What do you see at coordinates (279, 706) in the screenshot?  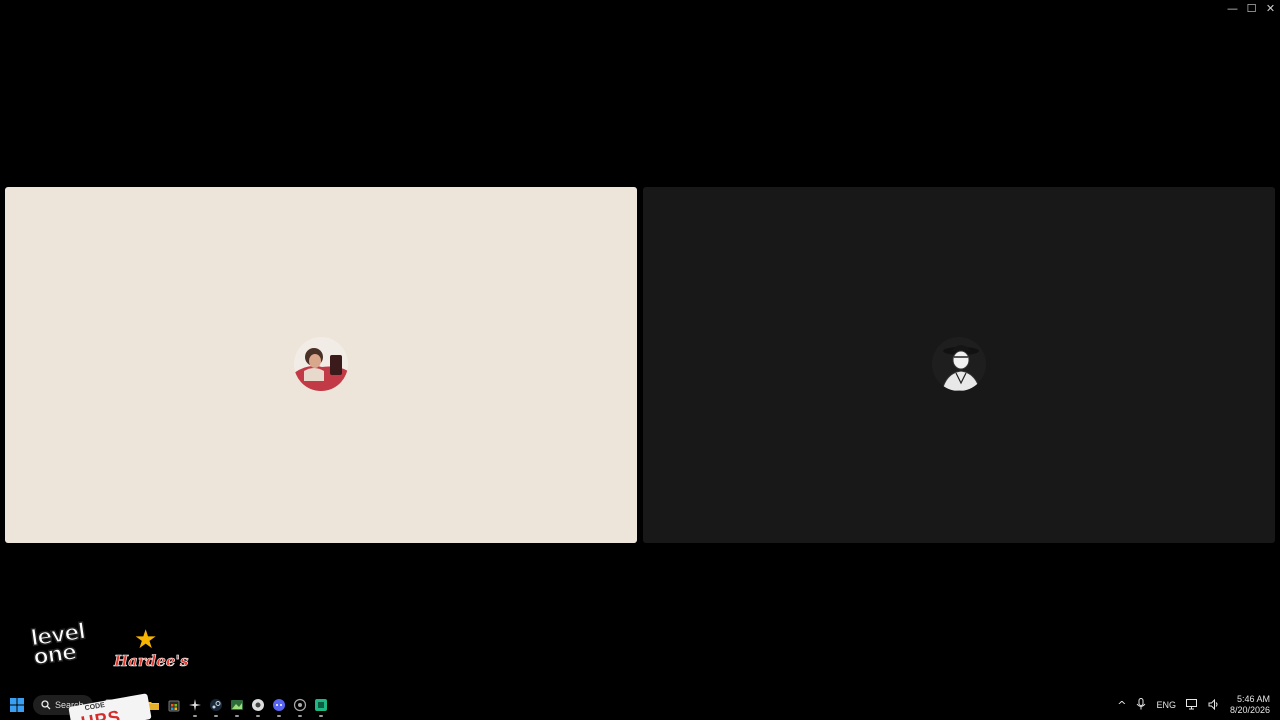 I see `discord-icon` at bounding box center [279, 706].